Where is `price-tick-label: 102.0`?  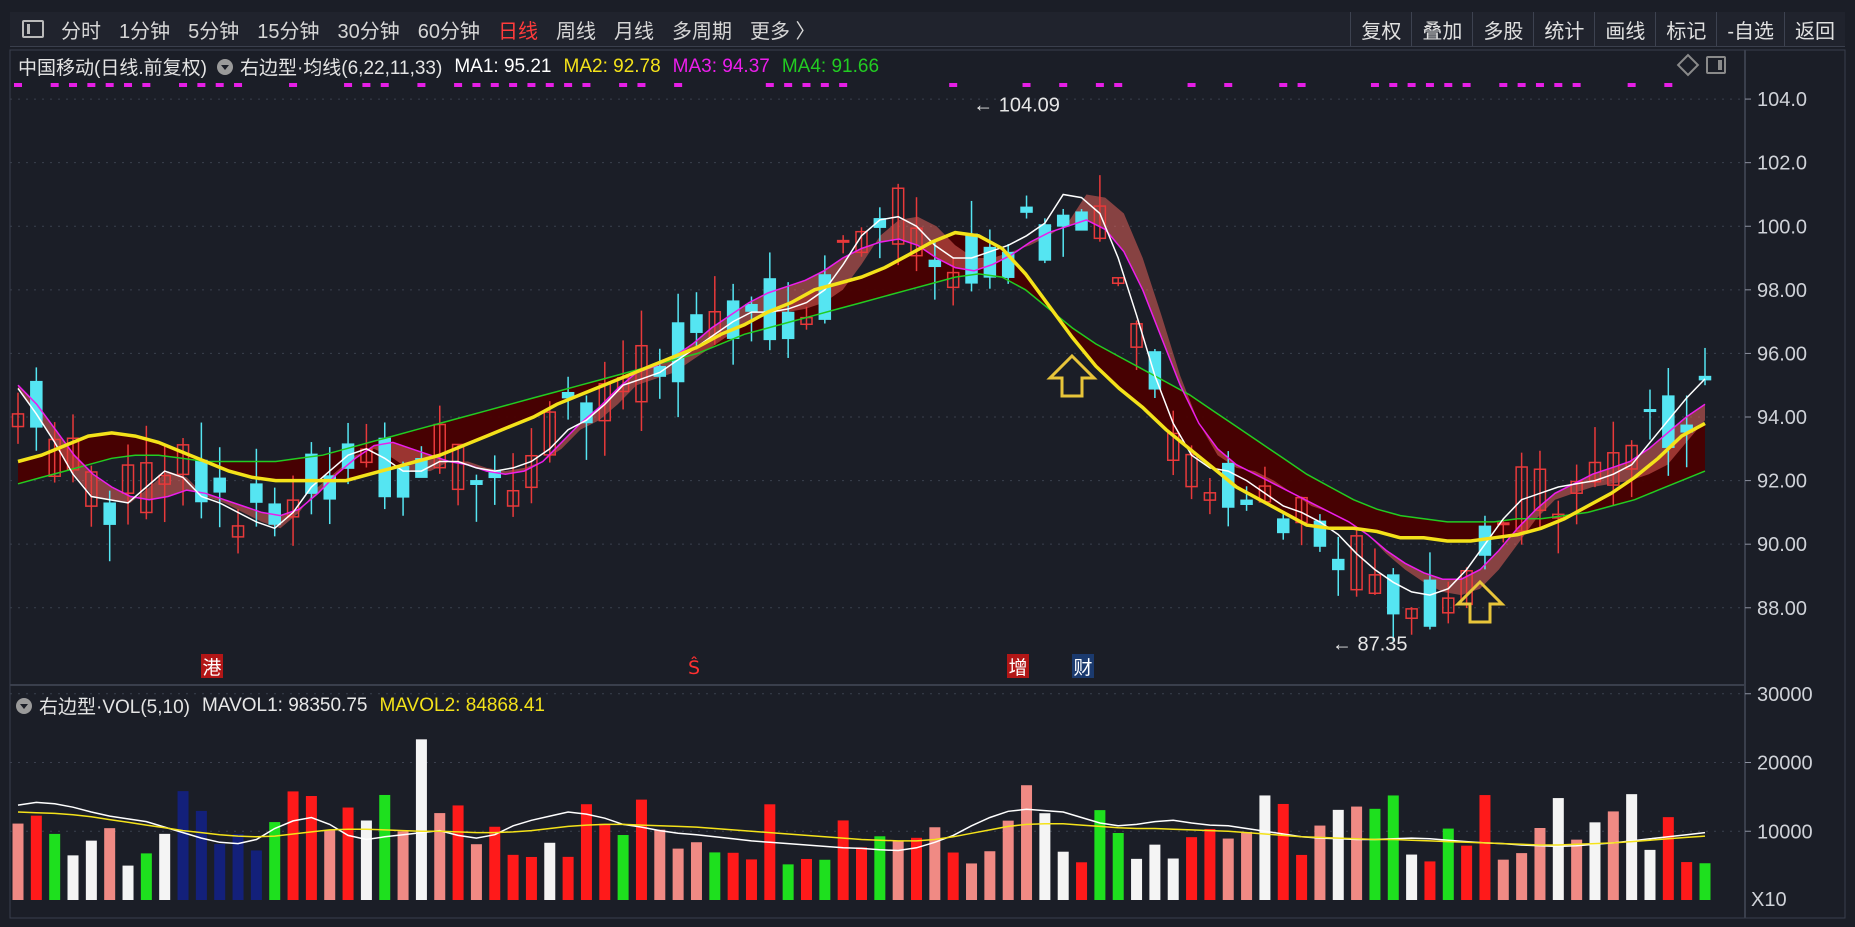 price-tick-label: 102.0 is located at coordinates (1782, 164).